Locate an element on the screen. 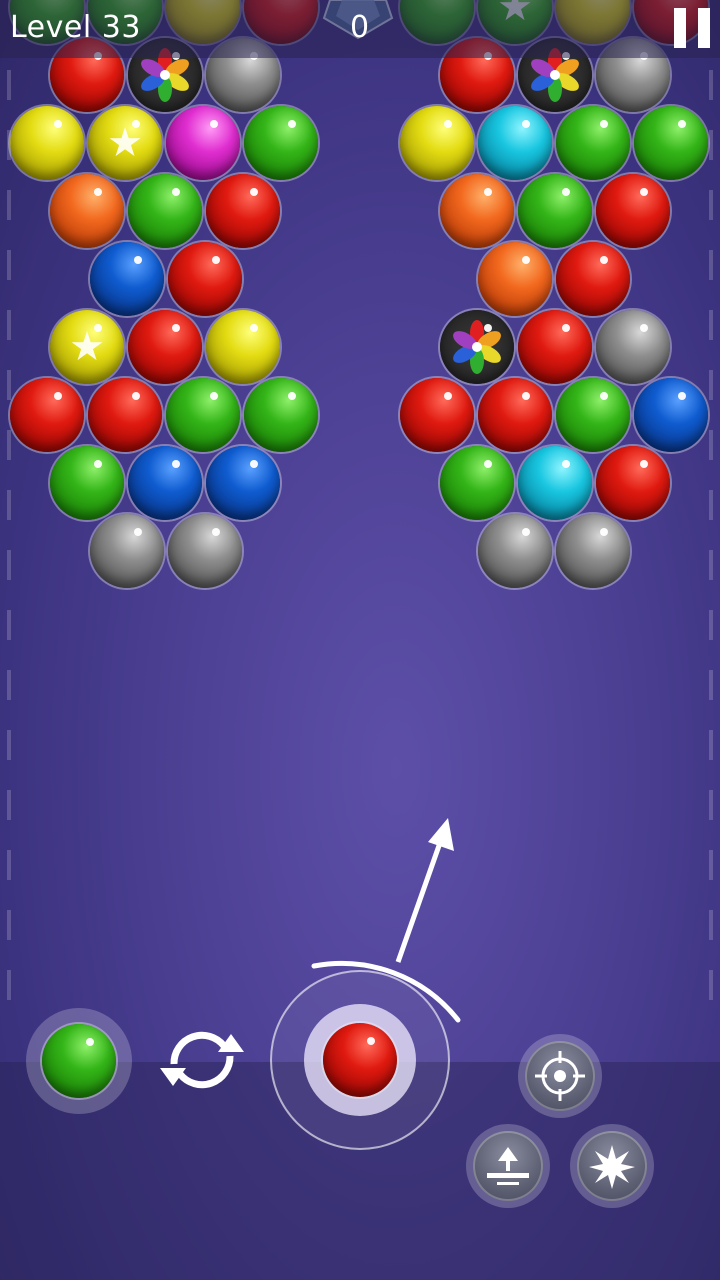 This screenshot has height=1280, width=720. swap-icon is located at coordinates (202, 1060).